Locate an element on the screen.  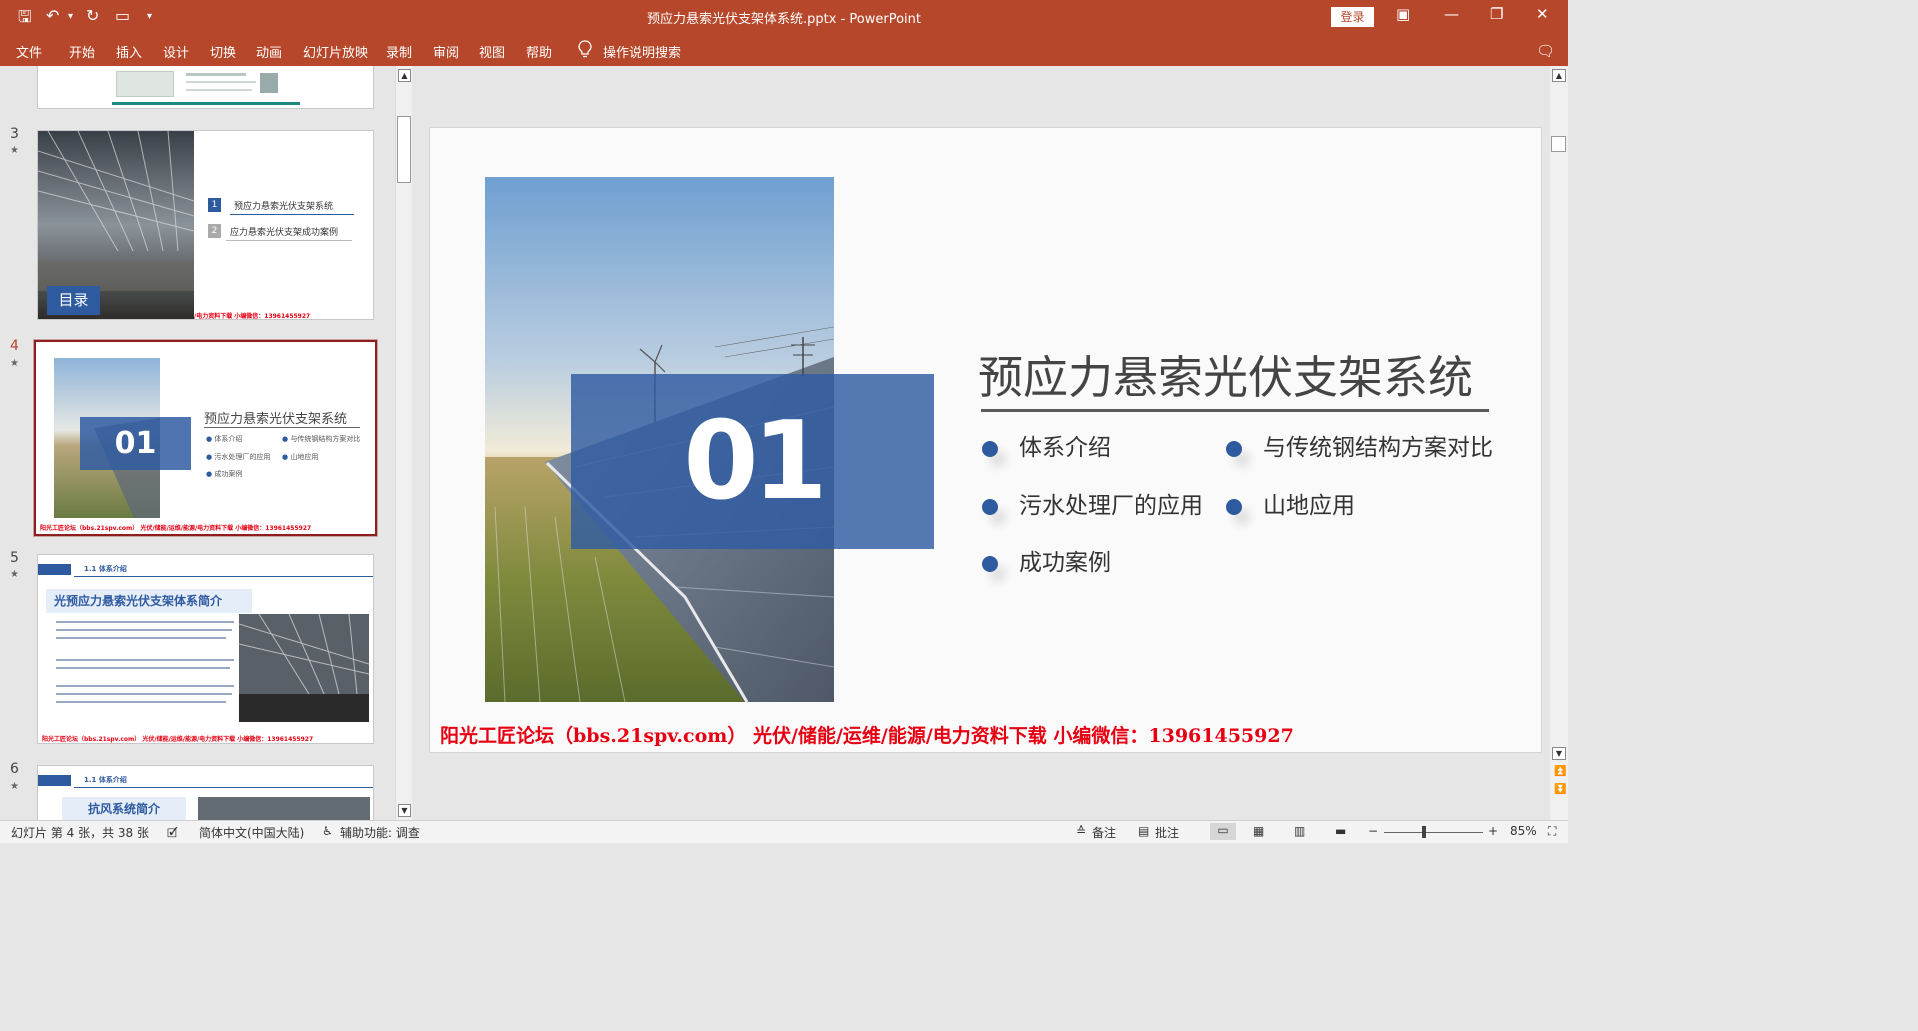
toc-num-2: 2 is located at coordinates (214, 231).